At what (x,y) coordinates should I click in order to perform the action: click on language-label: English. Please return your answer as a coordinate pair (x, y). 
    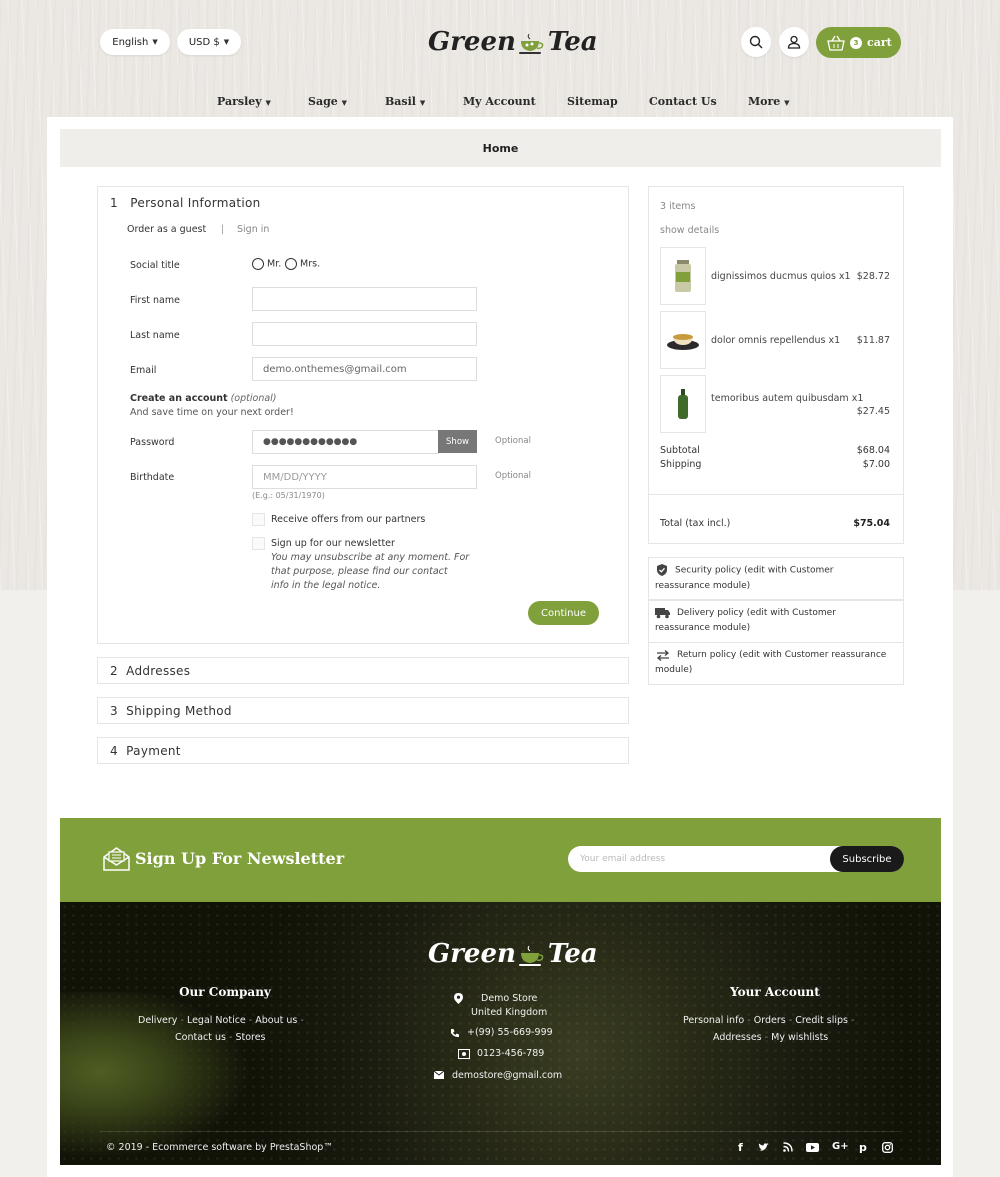
    Looking at the image, I should click on (130, 42).